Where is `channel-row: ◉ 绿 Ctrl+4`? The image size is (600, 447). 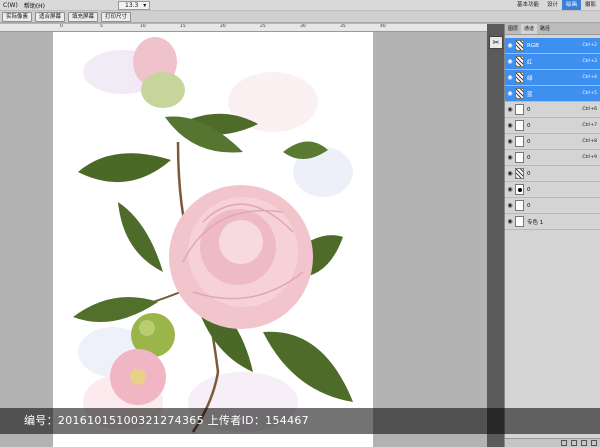 channel-row: ◉ 绿 Ctrl+4 is located at coordinates (552, 78).